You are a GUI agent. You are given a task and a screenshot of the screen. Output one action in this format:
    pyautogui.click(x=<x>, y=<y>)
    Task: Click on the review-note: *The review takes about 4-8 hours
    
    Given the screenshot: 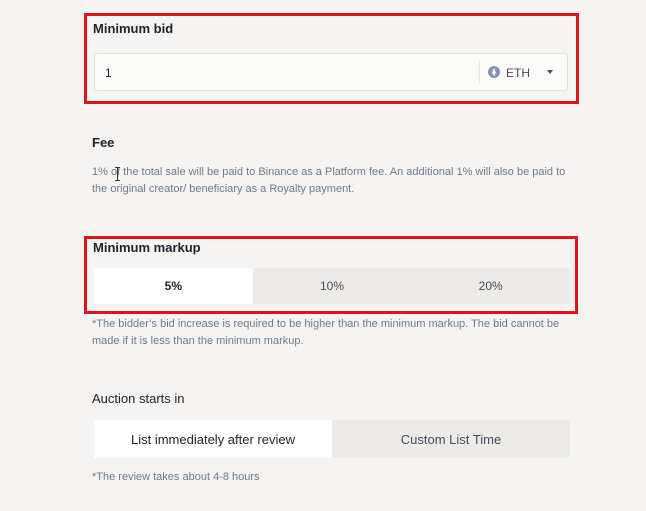 What is the action you would take?
    pyautogui.click(x=176, y=477)
    